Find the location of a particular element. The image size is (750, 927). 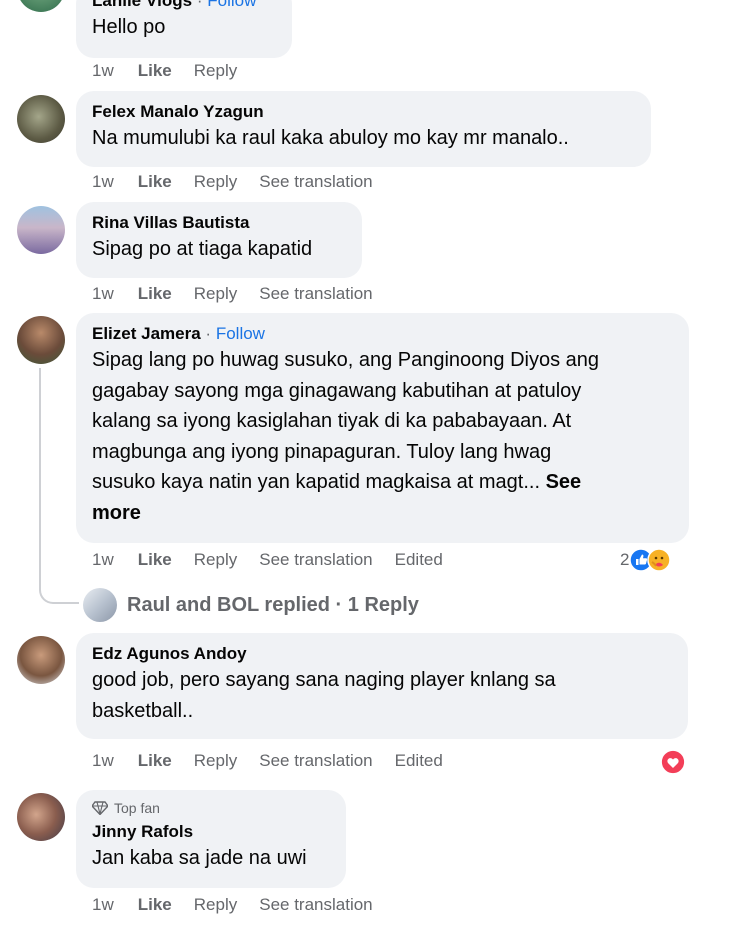

comment-bubble: Lanlie Vlogs · Follow Hello po is located at coordinates (184, 29).